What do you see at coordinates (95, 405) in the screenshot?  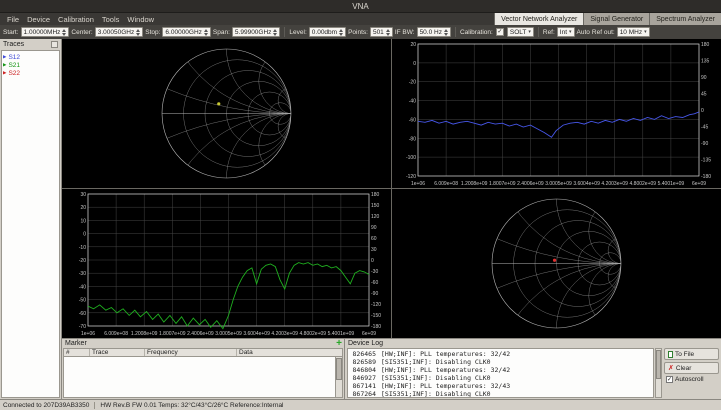 I see `status-separator` at bounding box center [95, 405].